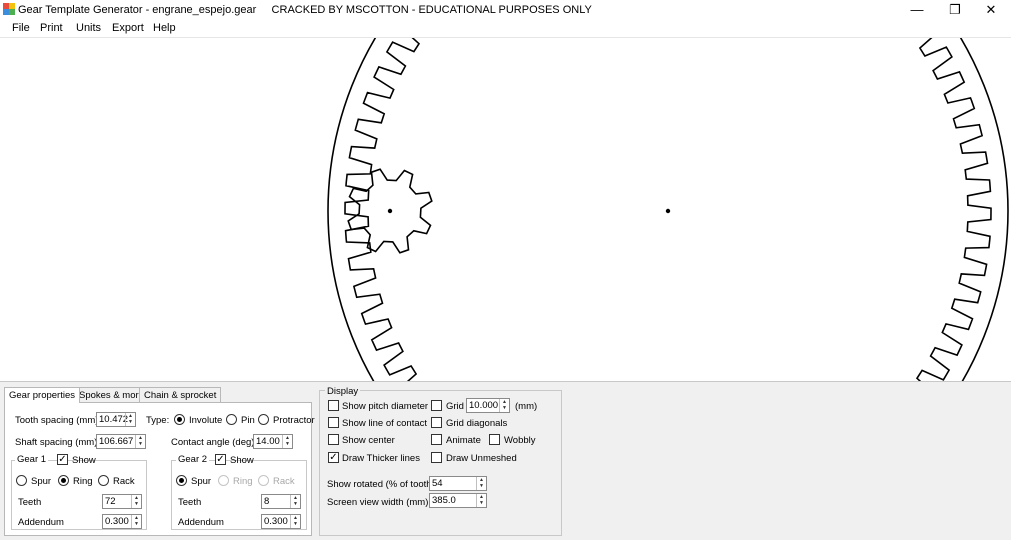 This screenshot has width=1011, height=540. I want to click on draw-thicker-lines-label: Draw Thicker lines, so click(381, 458).